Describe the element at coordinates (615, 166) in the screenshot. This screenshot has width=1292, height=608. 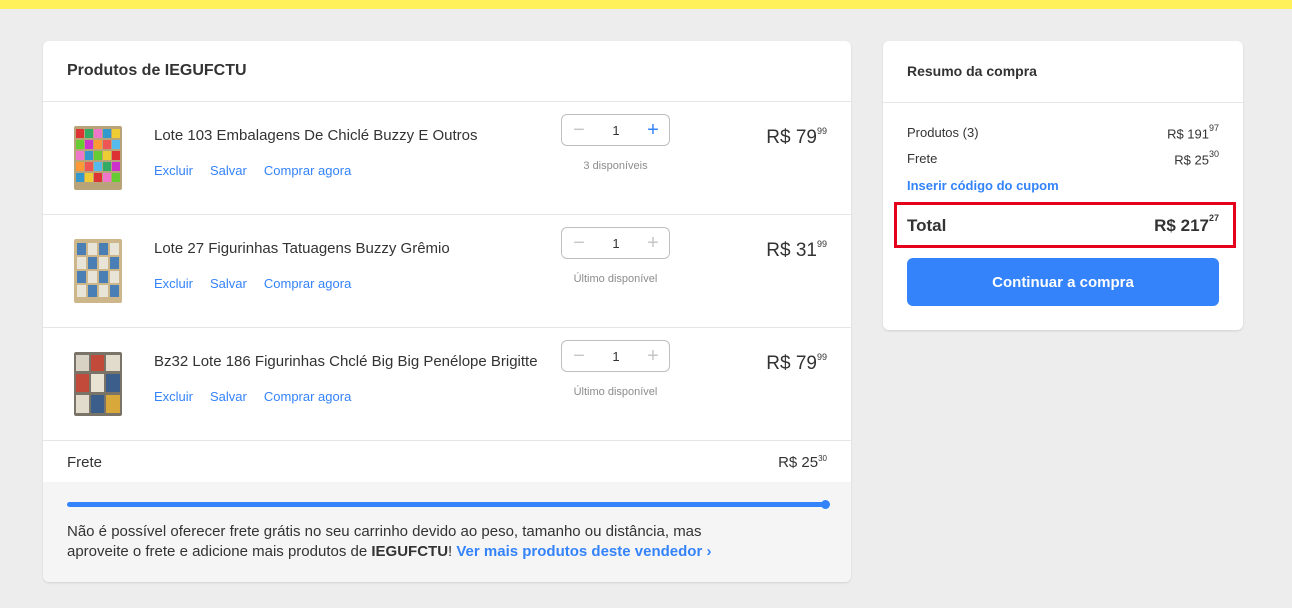
I see `availability-text: 3 disponíveis` at that location.